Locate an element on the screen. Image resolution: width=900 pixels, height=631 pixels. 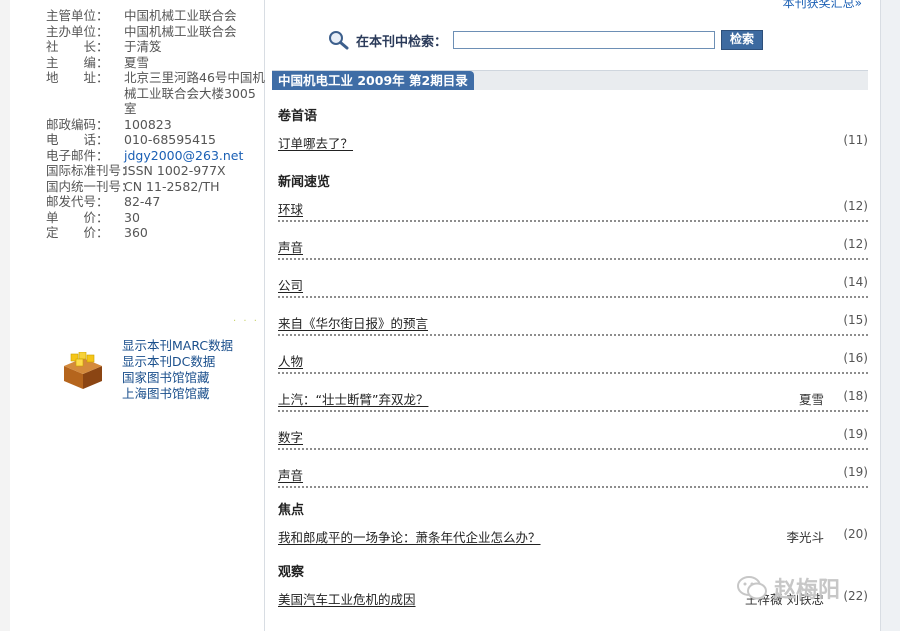
info-label: 定 价： is located at coordinates (77, 232).